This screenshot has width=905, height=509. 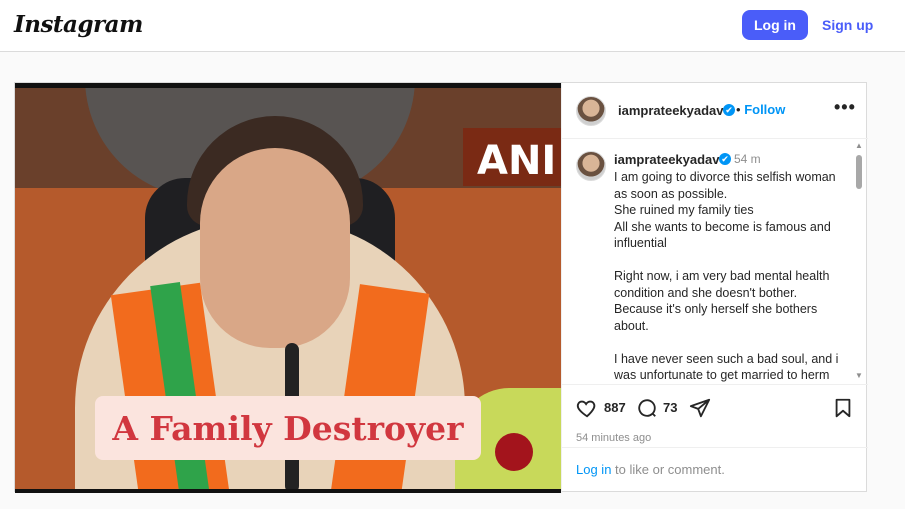 What do you see at coordinates (614, 438) in the screenshot?
I see `post-timestamp: 54 minutes ago` at bounding box center [614, 438].